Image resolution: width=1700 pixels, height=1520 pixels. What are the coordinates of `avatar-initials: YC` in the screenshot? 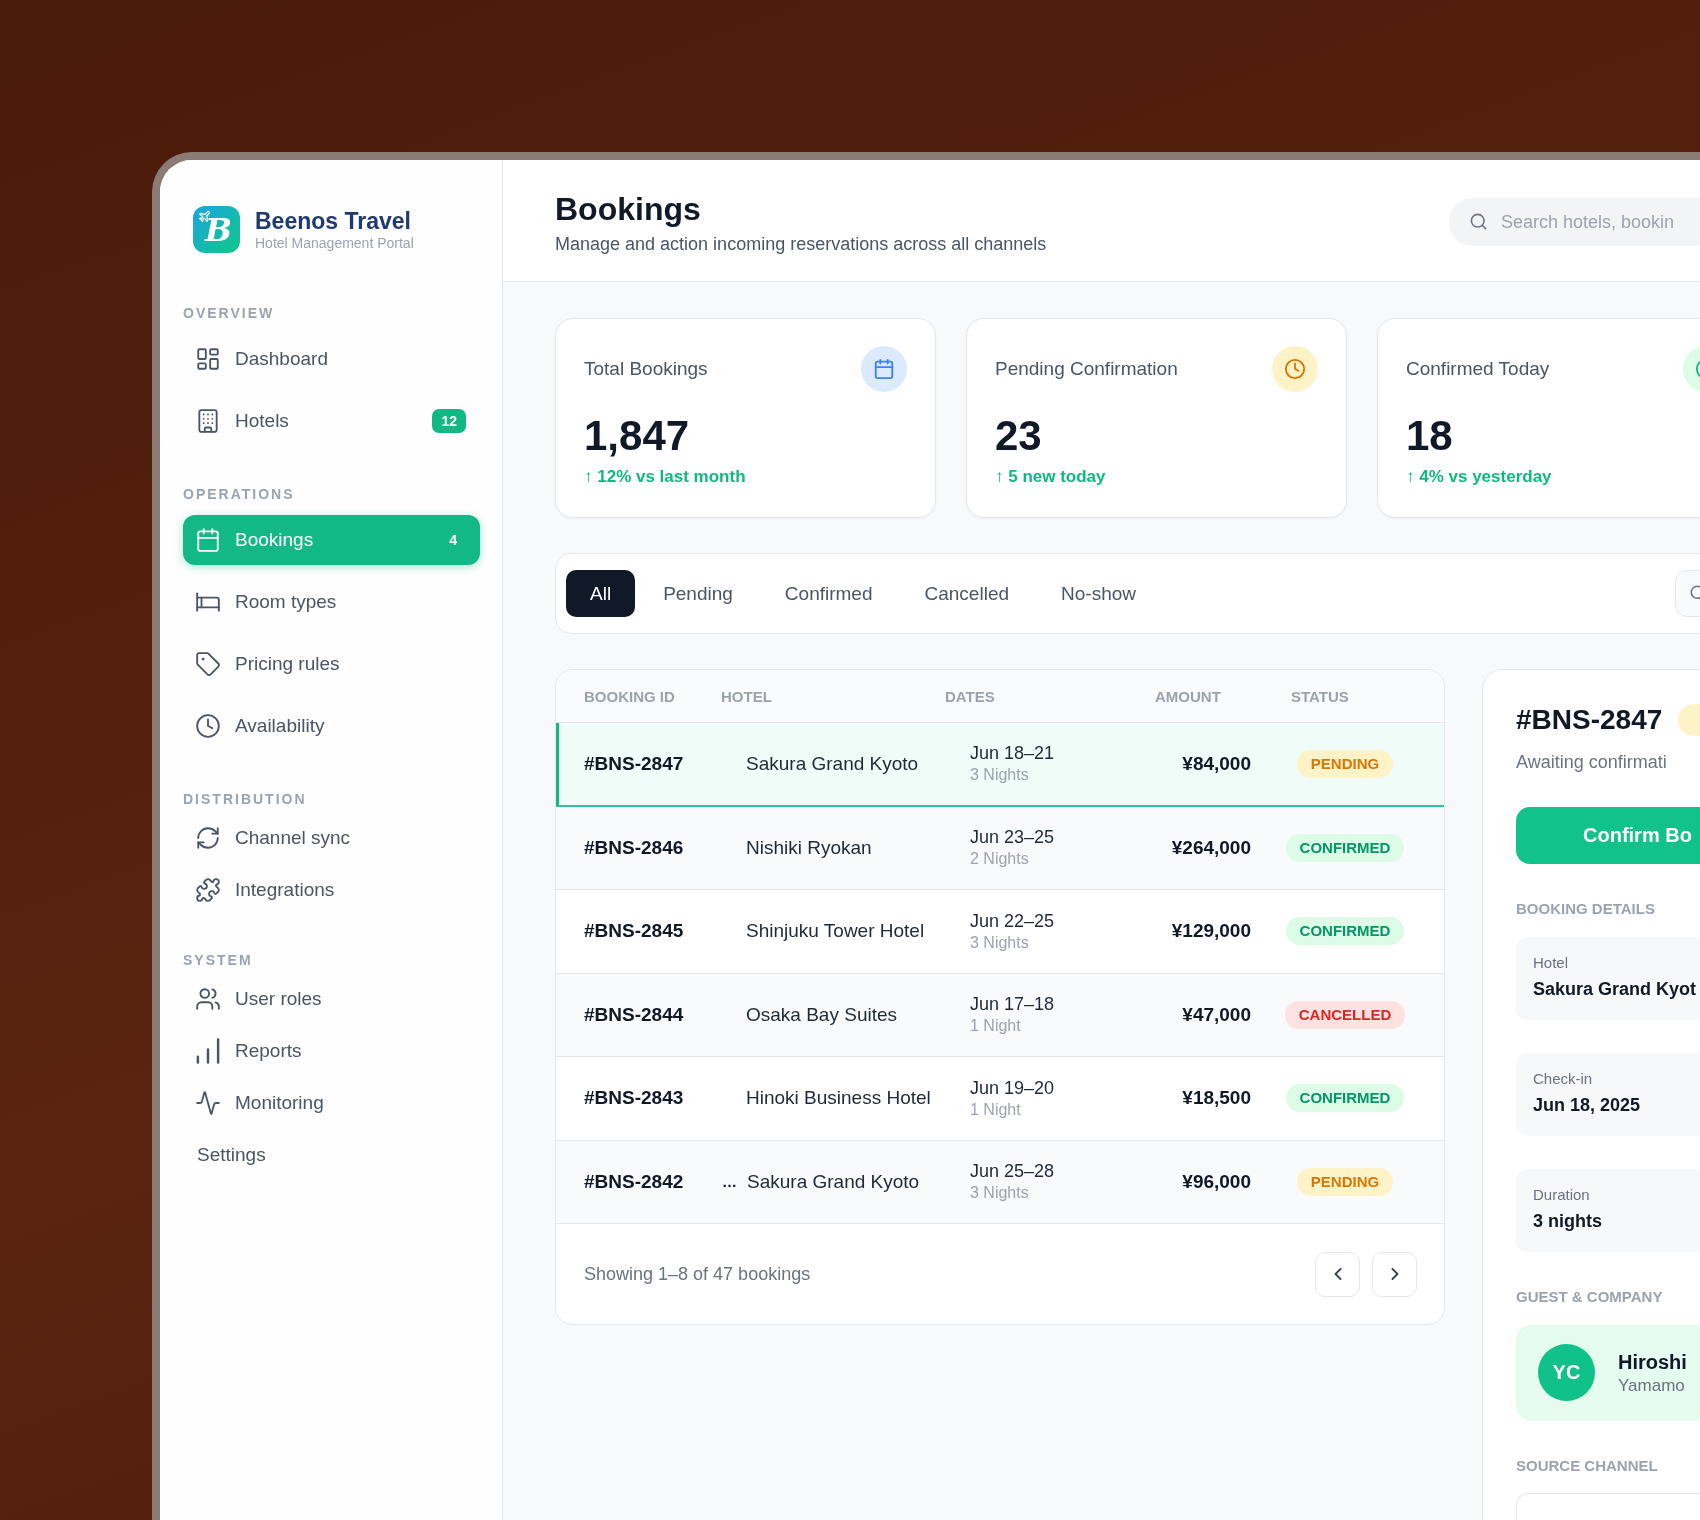 It's located at (1566, 1373).